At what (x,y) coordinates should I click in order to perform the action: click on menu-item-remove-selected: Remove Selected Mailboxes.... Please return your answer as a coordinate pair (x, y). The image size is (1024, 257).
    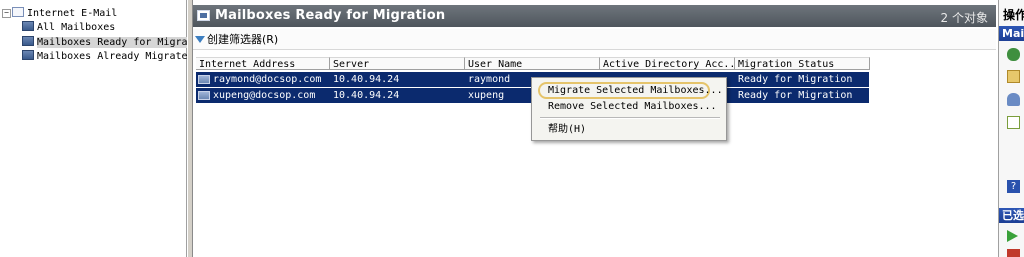
    Looking at the image, I should click on (632, 107).